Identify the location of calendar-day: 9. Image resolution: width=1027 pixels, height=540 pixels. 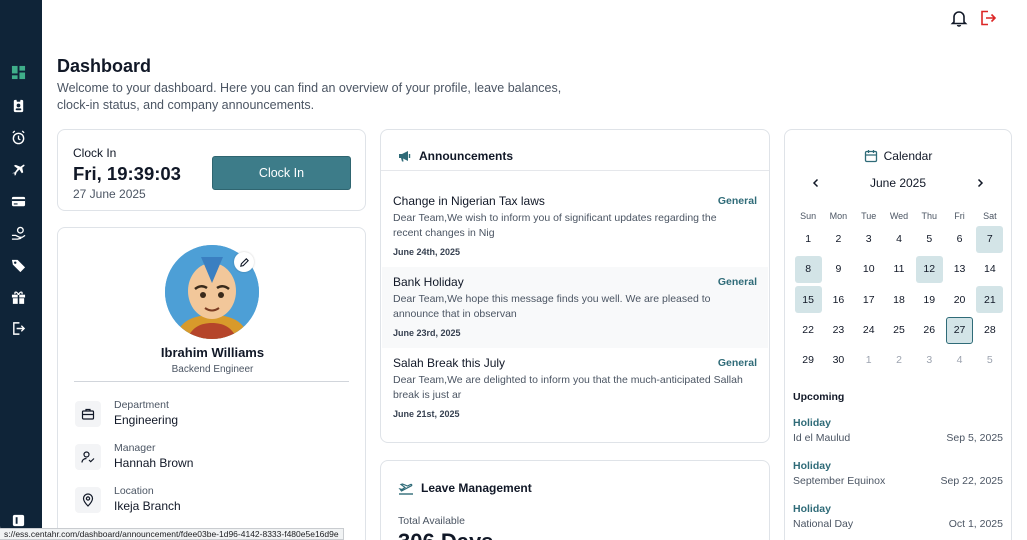
(838, 269).